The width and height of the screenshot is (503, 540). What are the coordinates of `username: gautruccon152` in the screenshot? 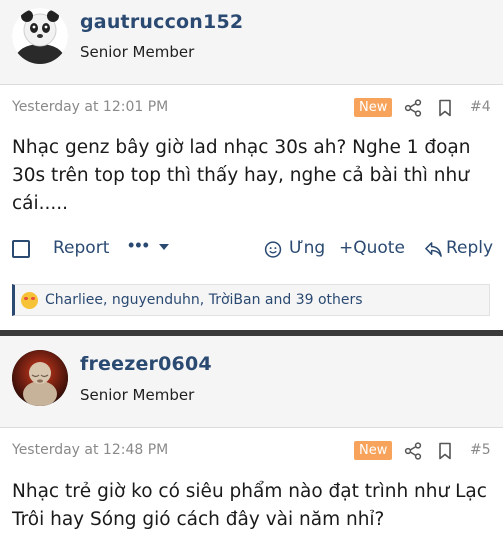 It's located at (161, 22).